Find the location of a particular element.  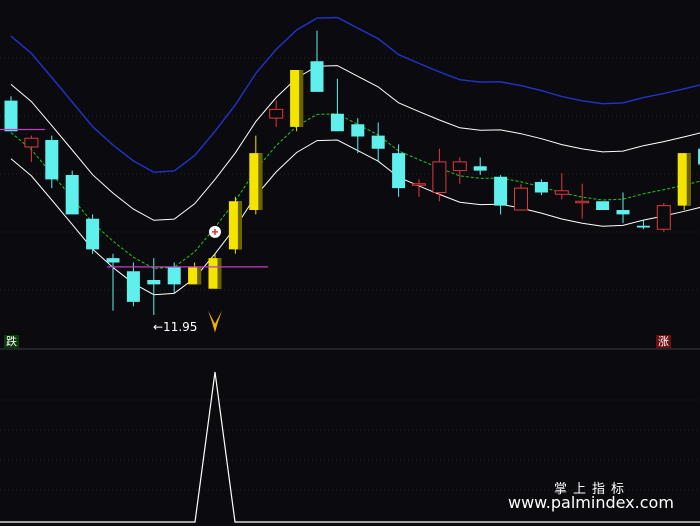

low-price-marker: ←11.95 is located at coordinates (175, 327).